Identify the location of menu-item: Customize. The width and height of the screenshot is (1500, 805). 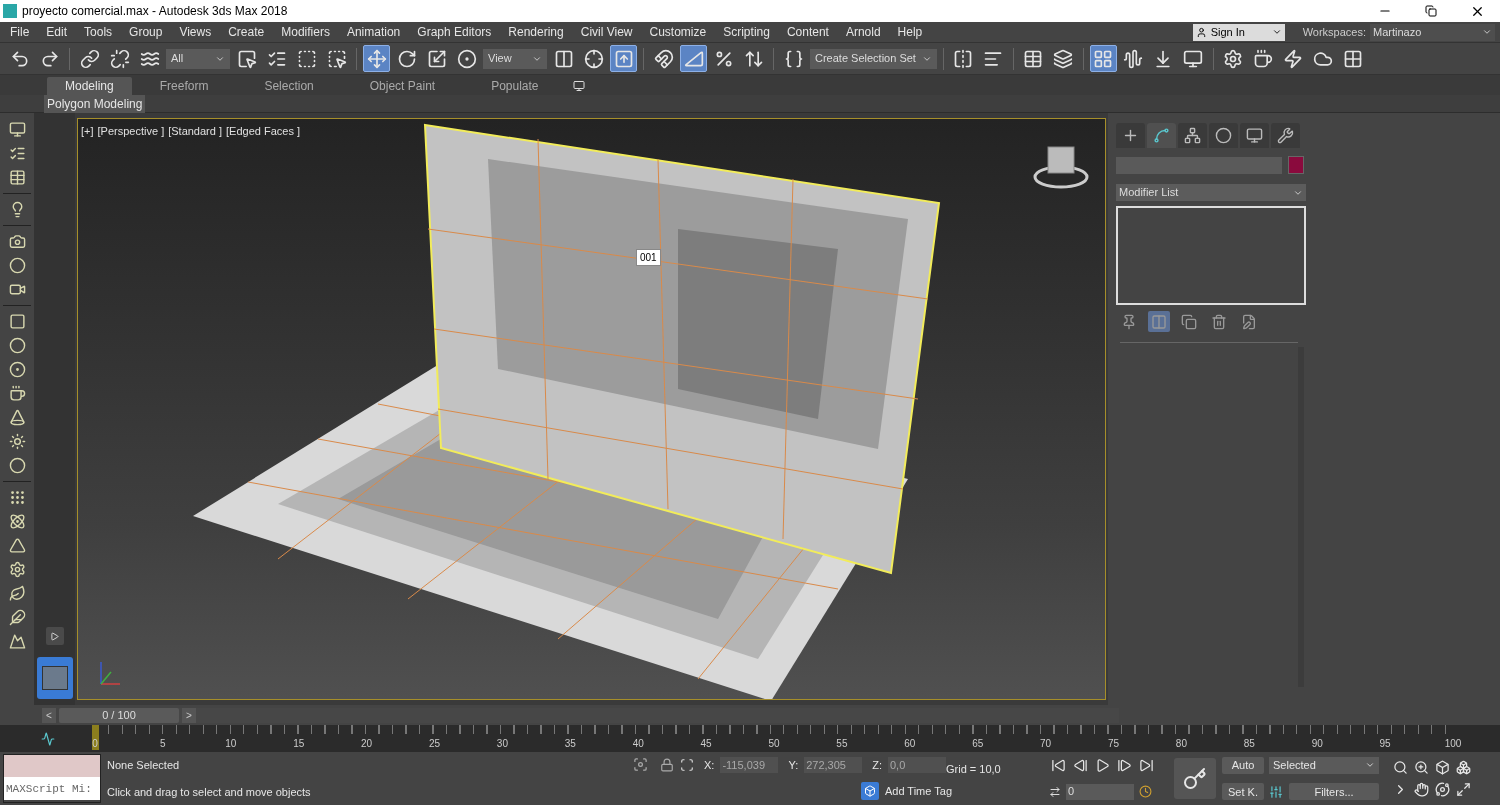
(678, 32).